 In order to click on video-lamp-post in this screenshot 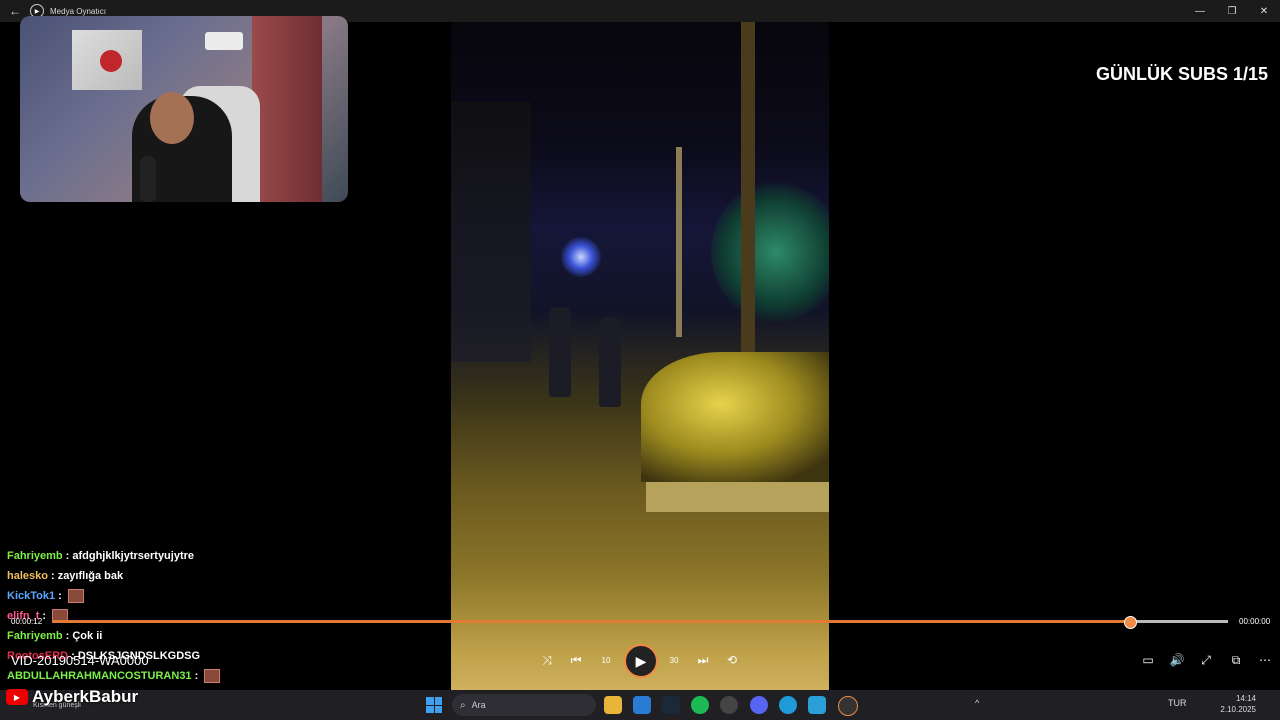, I will do `click(679, 242)`.